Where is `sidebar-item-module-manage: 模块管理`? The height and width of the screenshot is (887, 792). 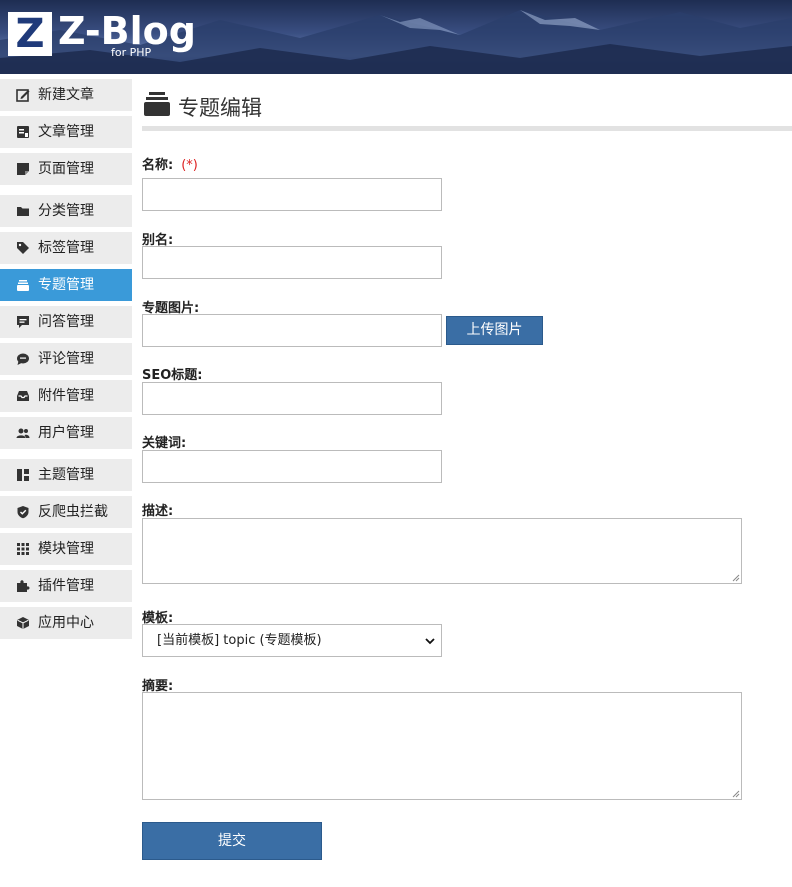 sidebar-item-module-manage: 模块管理 is located at coordinates (66, 549).